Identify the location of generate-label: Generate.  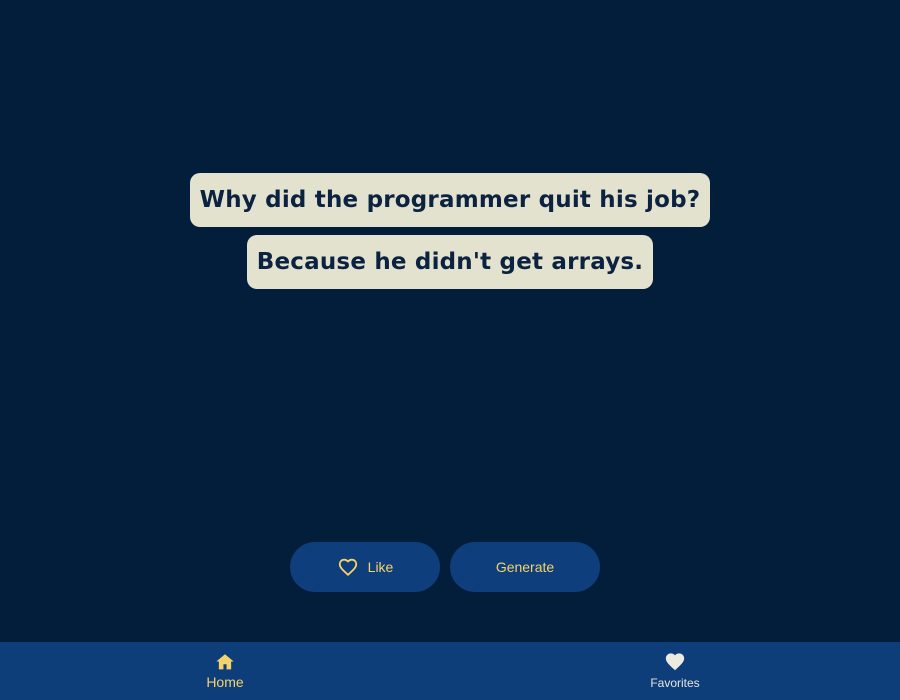
(525, 567).